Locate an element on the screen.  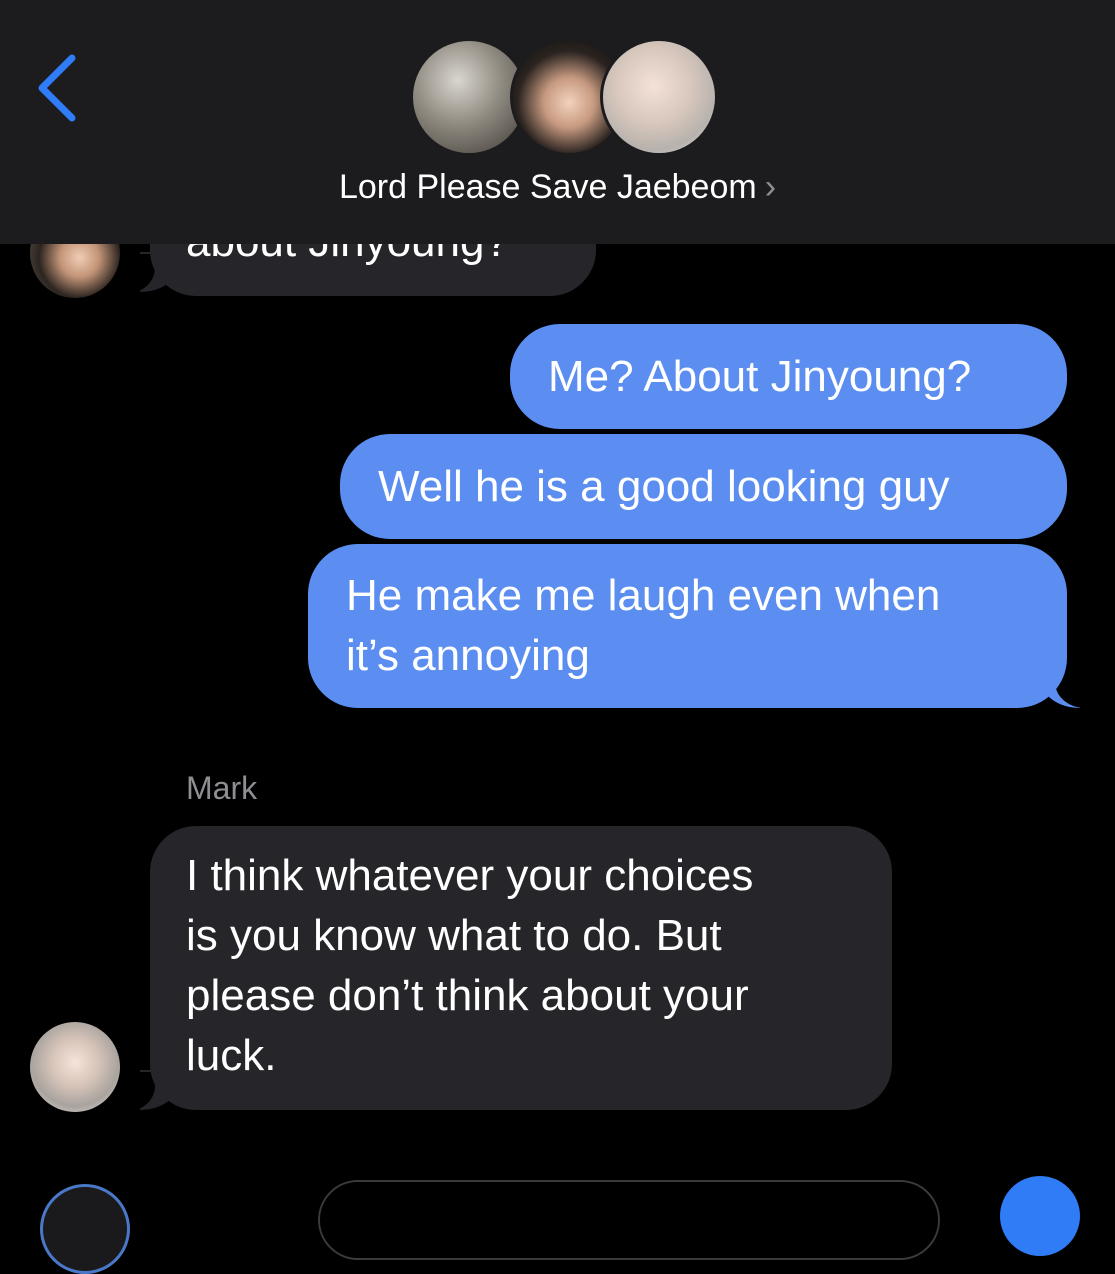
message-text-line: please don’t think about your is located at coordinates (467, 995).